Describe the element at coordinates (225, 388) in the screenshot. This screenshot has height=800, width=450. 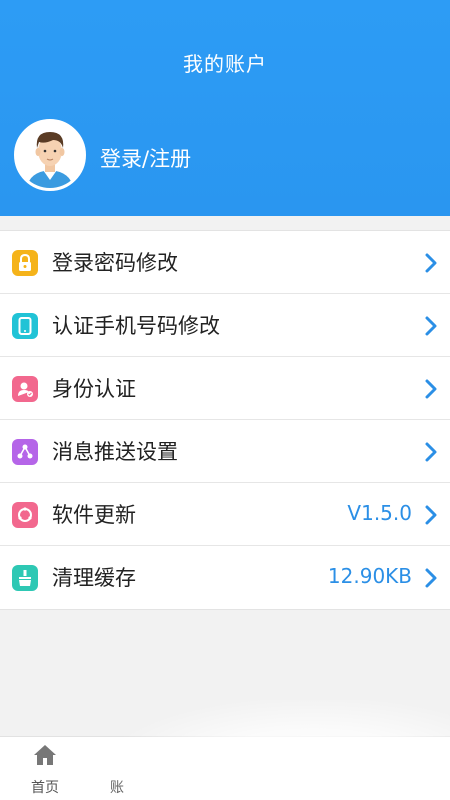
I see `menu-item-identity-verification: 身份认证` at that location.